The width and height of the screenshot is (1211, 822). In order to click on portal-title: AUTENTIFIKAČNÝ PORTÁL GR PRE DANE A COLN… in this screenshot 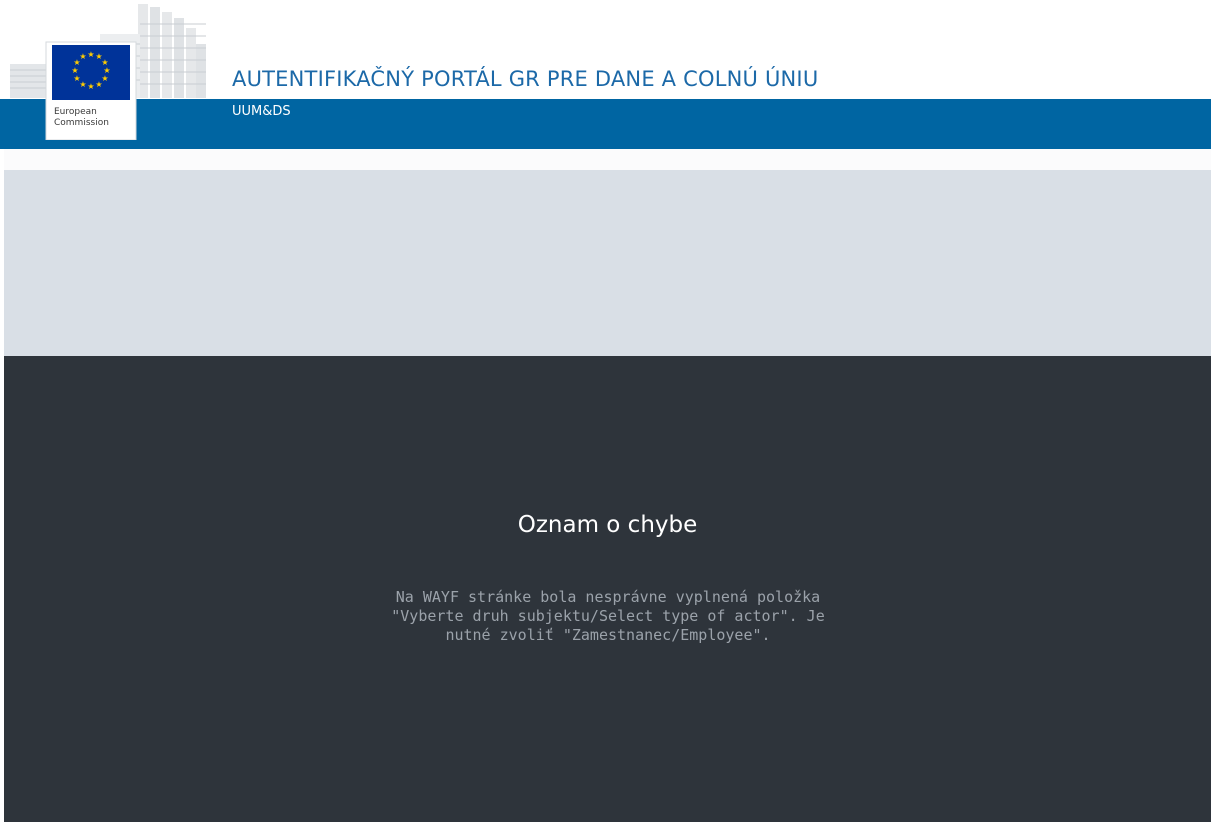, I will do `click(525, 79)`.